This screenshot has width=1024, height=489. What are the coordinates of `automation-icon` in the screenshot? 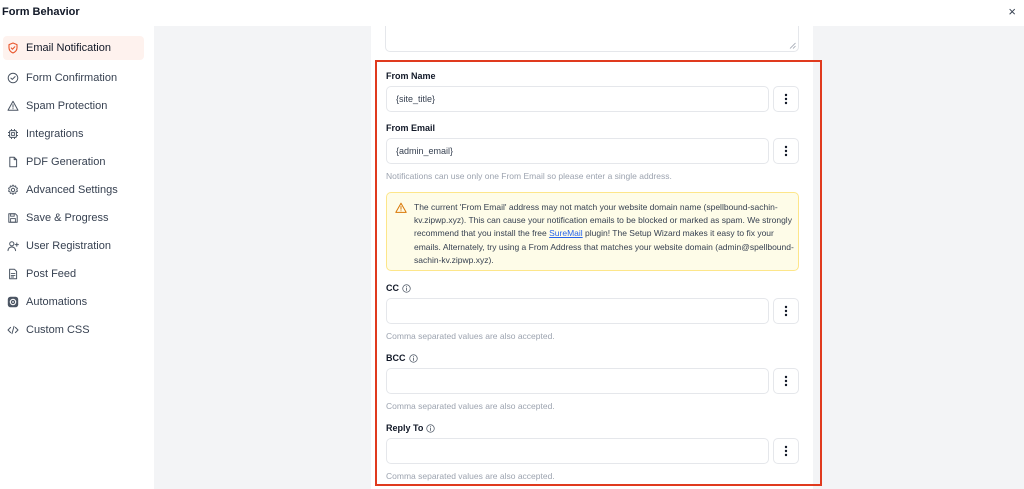 It's located at (13, 302).